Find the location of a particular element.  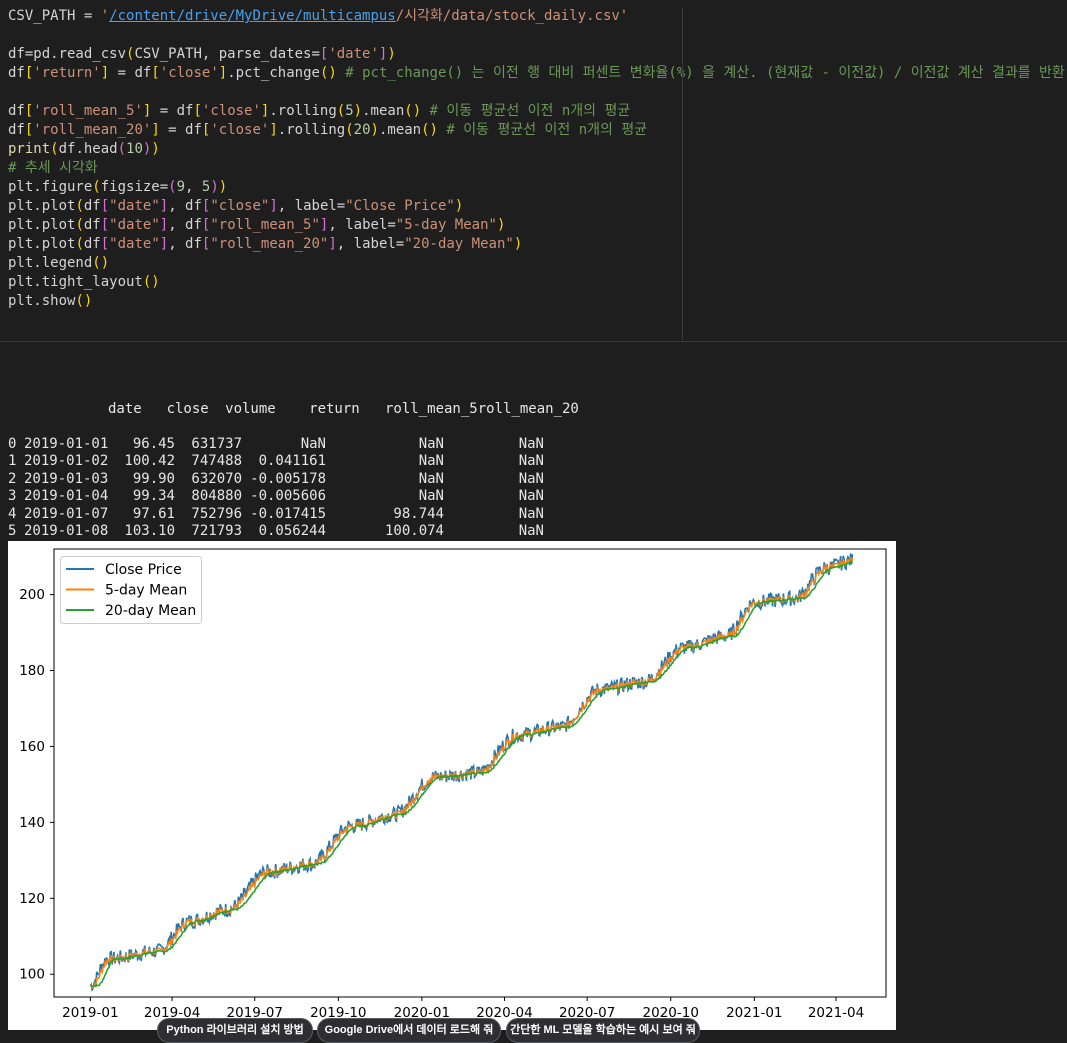

table-cell: 632070 is located at coordinates (216, 478).